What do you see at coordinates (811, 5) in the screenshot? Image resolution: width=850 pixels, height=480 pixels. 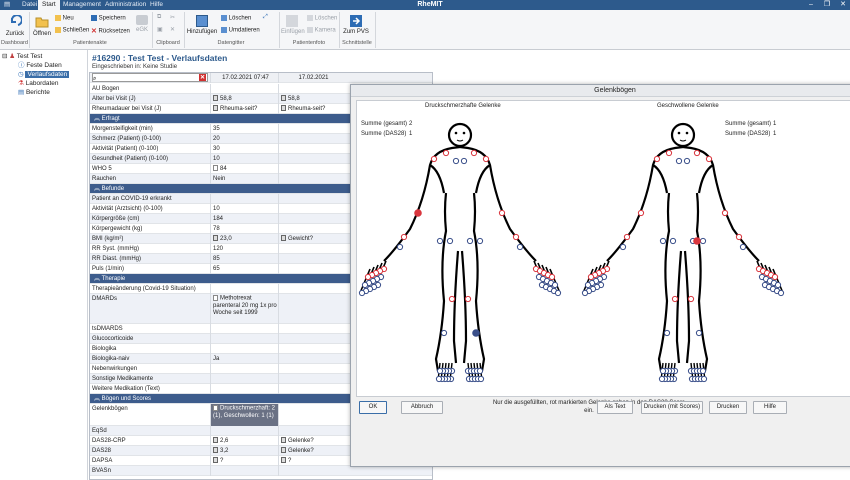 I see `minimize-icon: –` at bounding box center [811, 5].